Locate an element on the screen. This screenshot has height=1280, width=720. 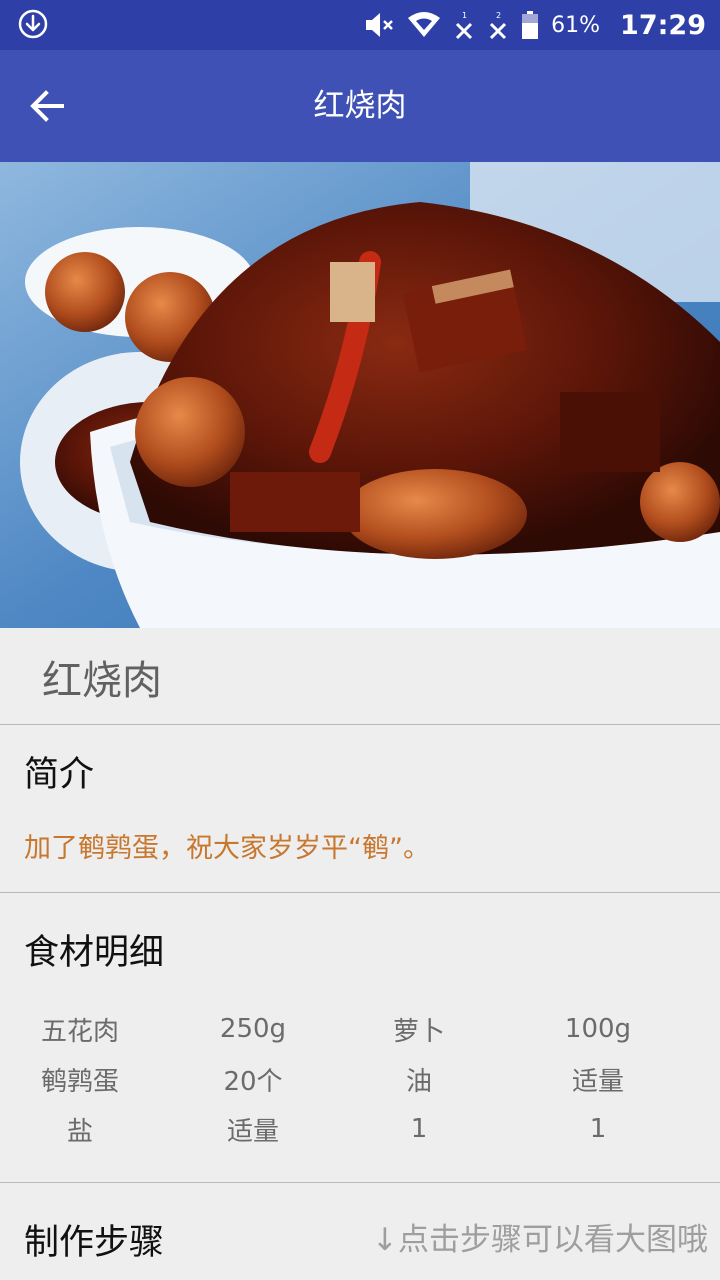
download-icon is located at coordinates (33, 24).